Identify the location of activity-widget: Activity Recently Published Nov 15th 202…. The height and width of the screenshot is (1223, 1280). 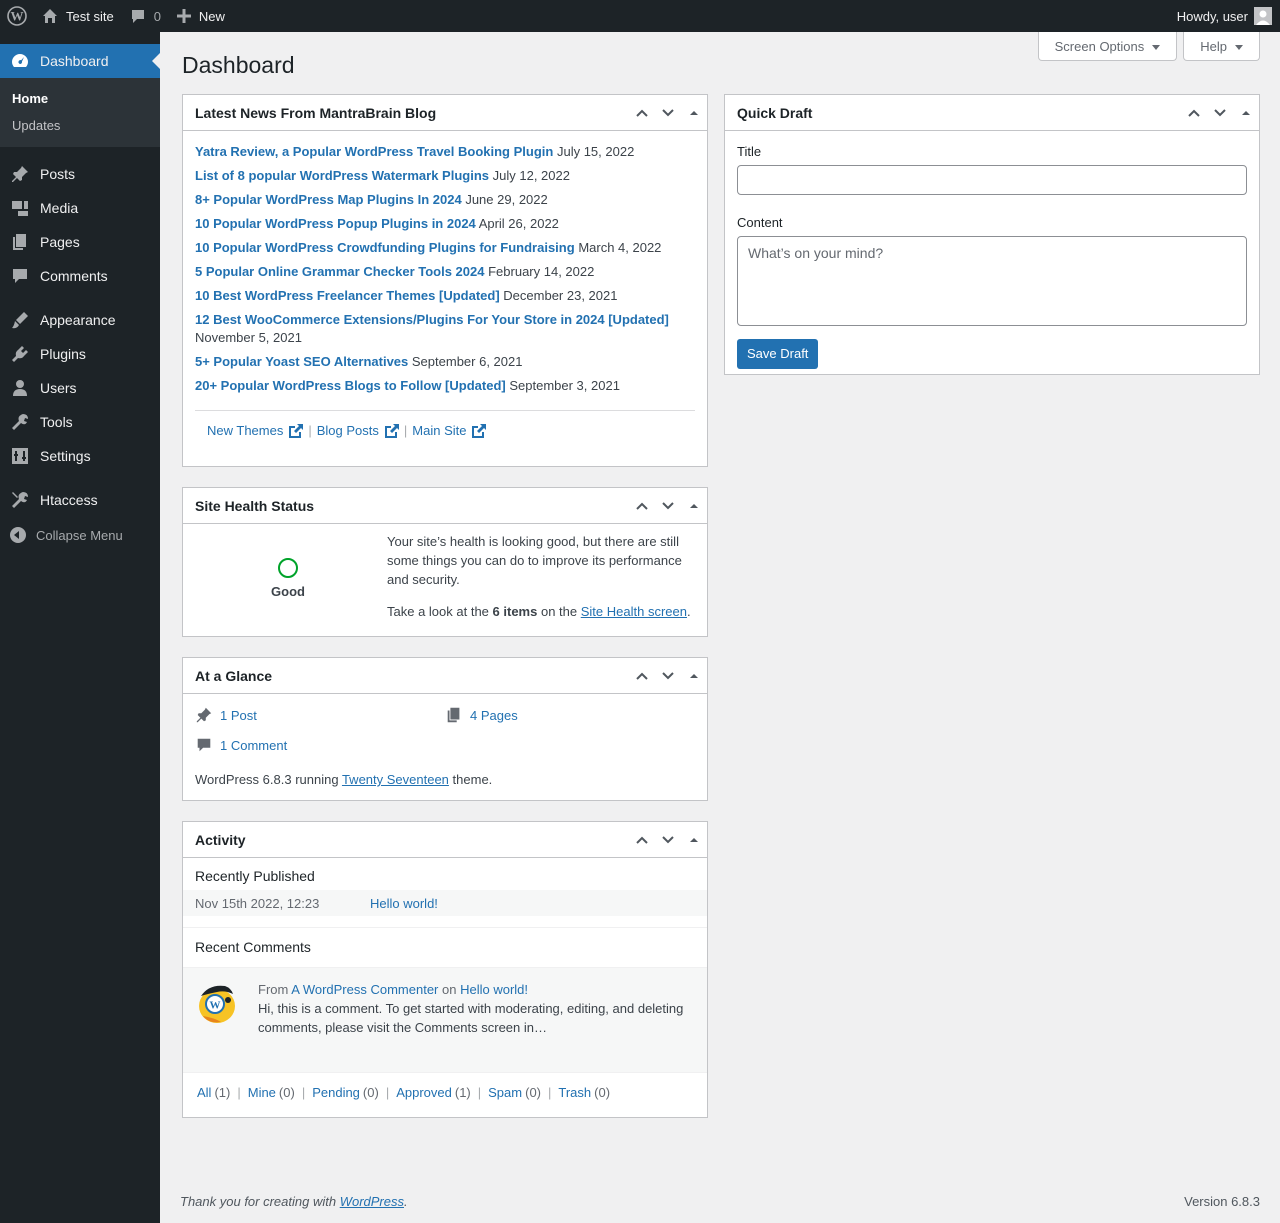
(445, 969).